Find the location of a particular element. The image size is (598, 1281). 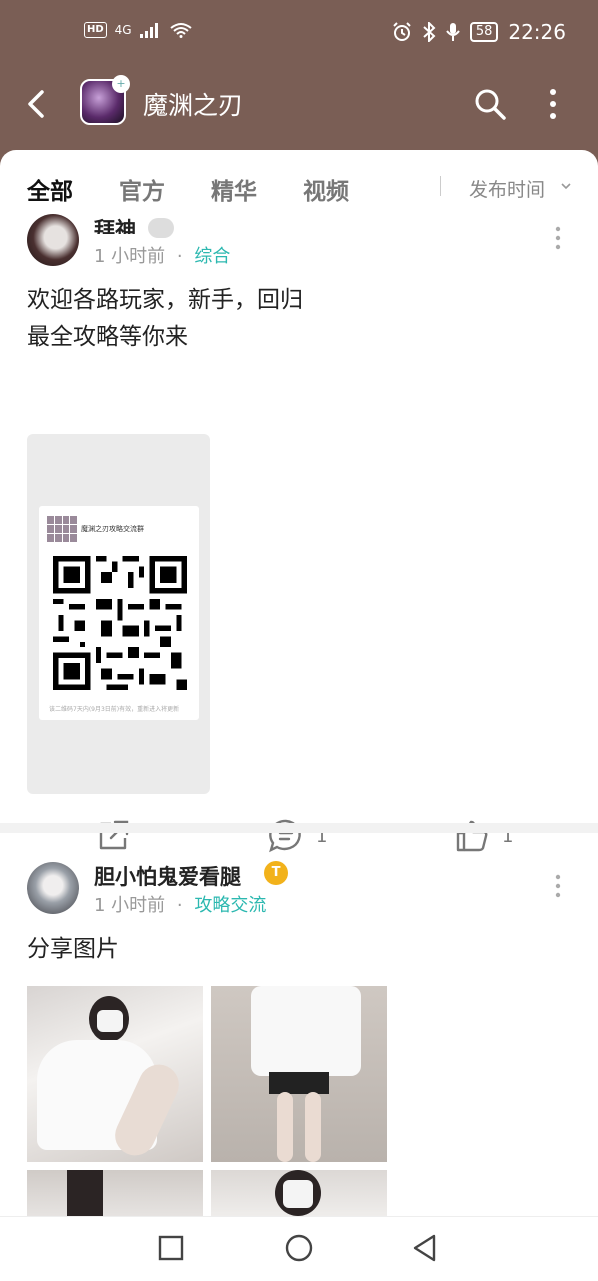

back-triangle-icon is located at coordinates (425, 1248).